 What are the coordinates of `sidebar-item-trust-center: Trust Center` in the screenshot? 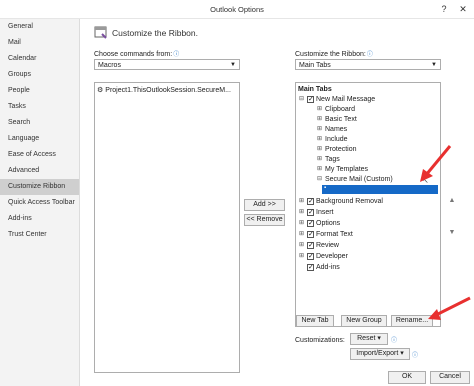 It's located at (39, 235).